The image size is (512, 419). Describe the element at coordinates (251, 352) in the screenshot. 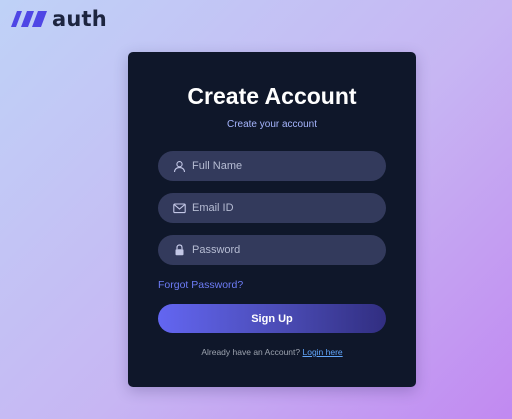

I see `login-prompt-text: Already have an Account?` at that location.